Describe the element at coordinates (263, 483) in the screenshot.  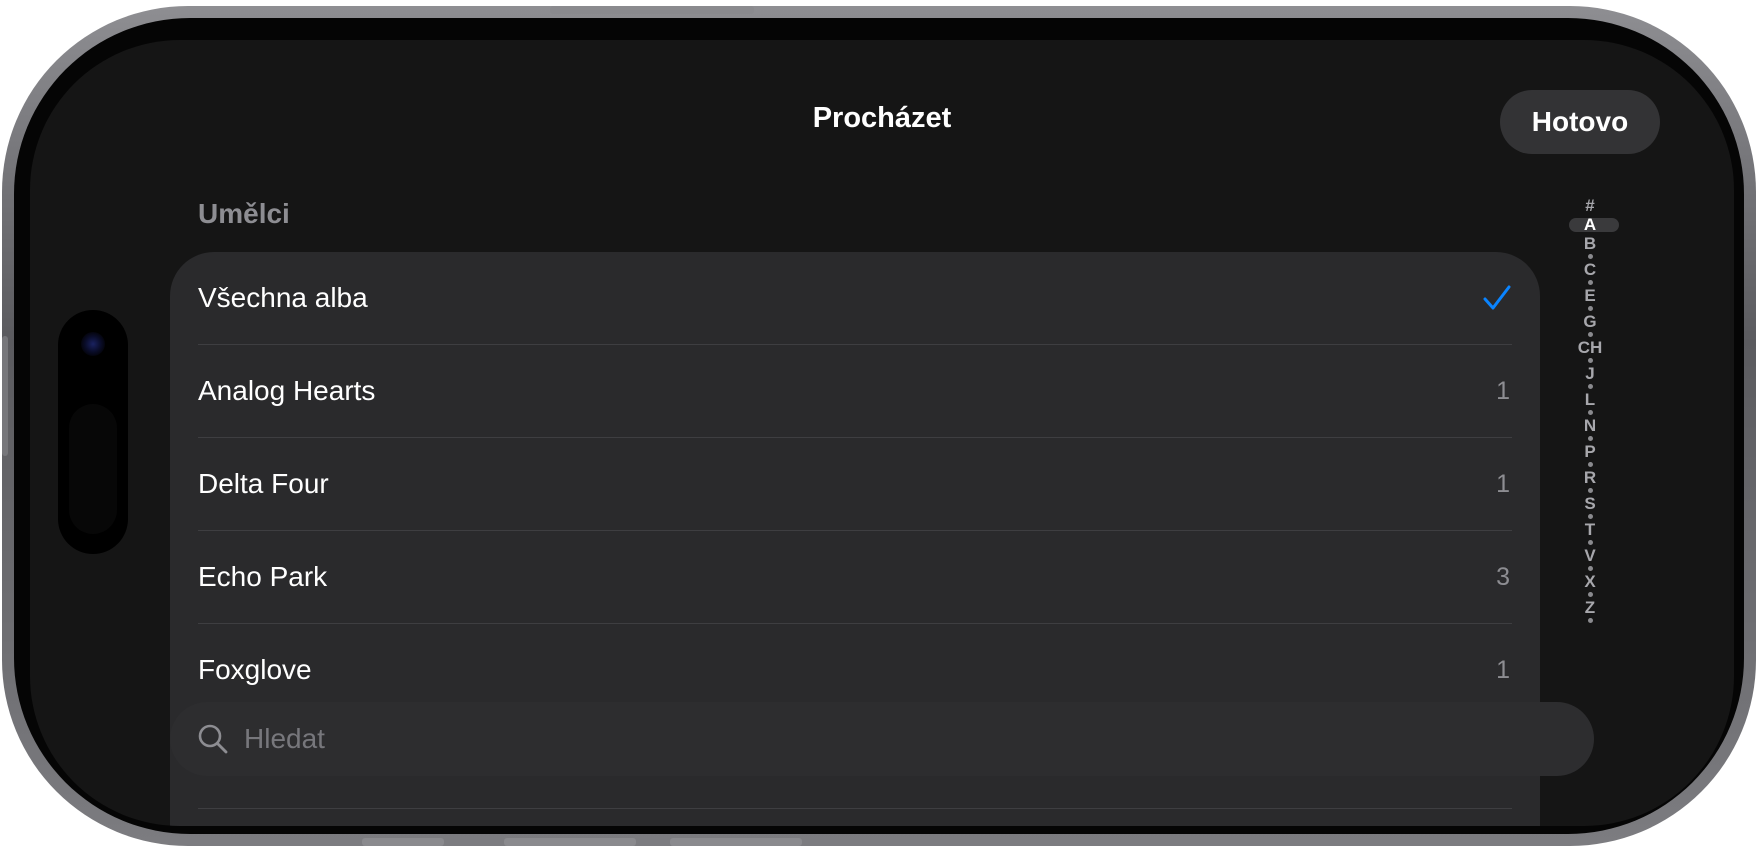
I see `list-item-label: Delta Four` at that location.